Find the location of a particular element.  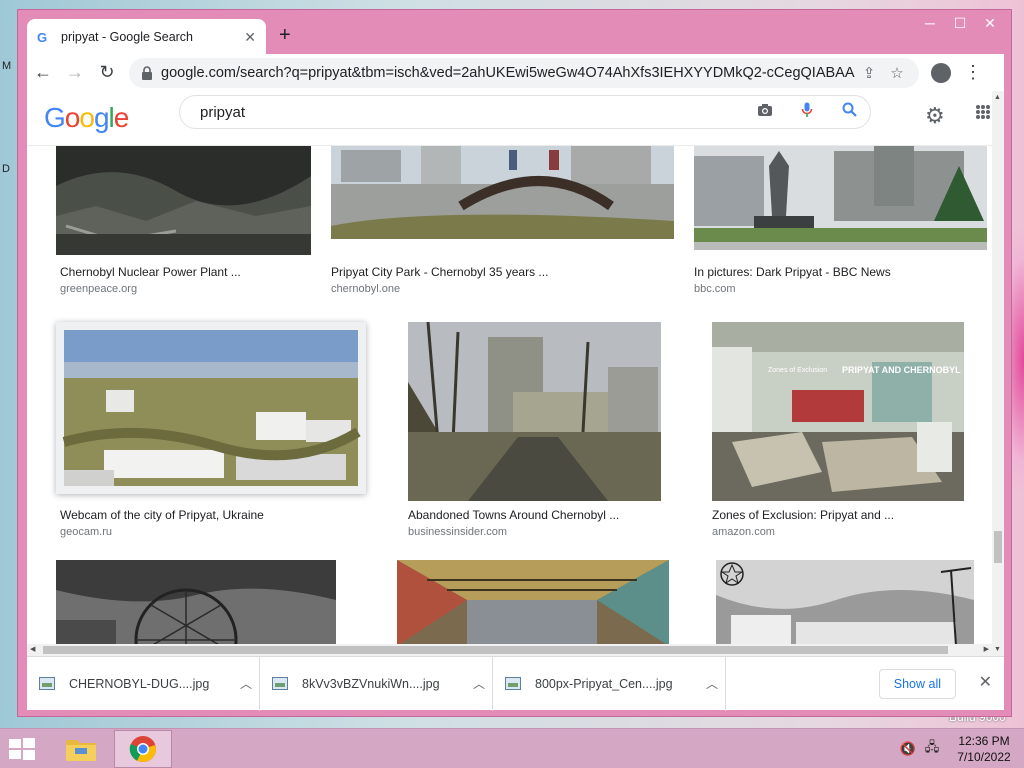

system-tray: 🔇 🖧 12:36 PM 7/10/2022 is located at coordinates (960, 748).